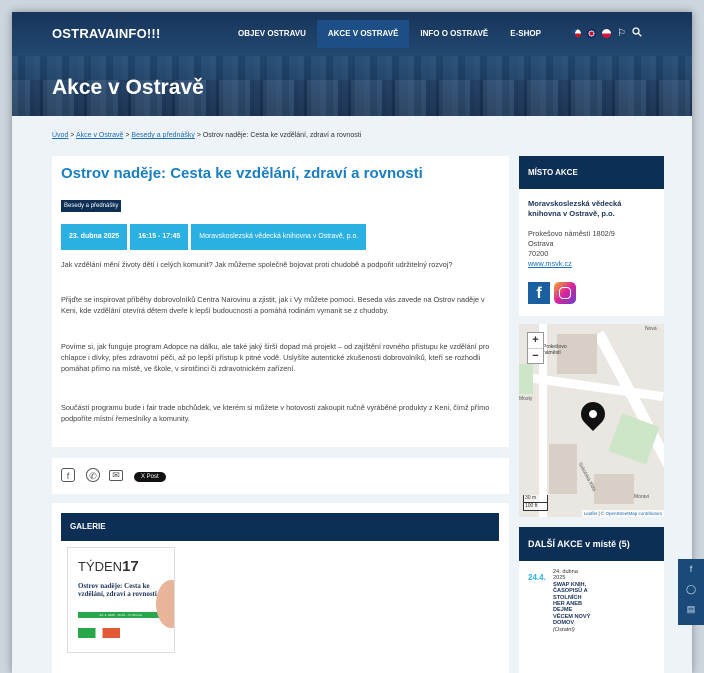 The height and width of the screenshot is (673, 704). I want to click on header-tools: ⚐, so click(607, 33).